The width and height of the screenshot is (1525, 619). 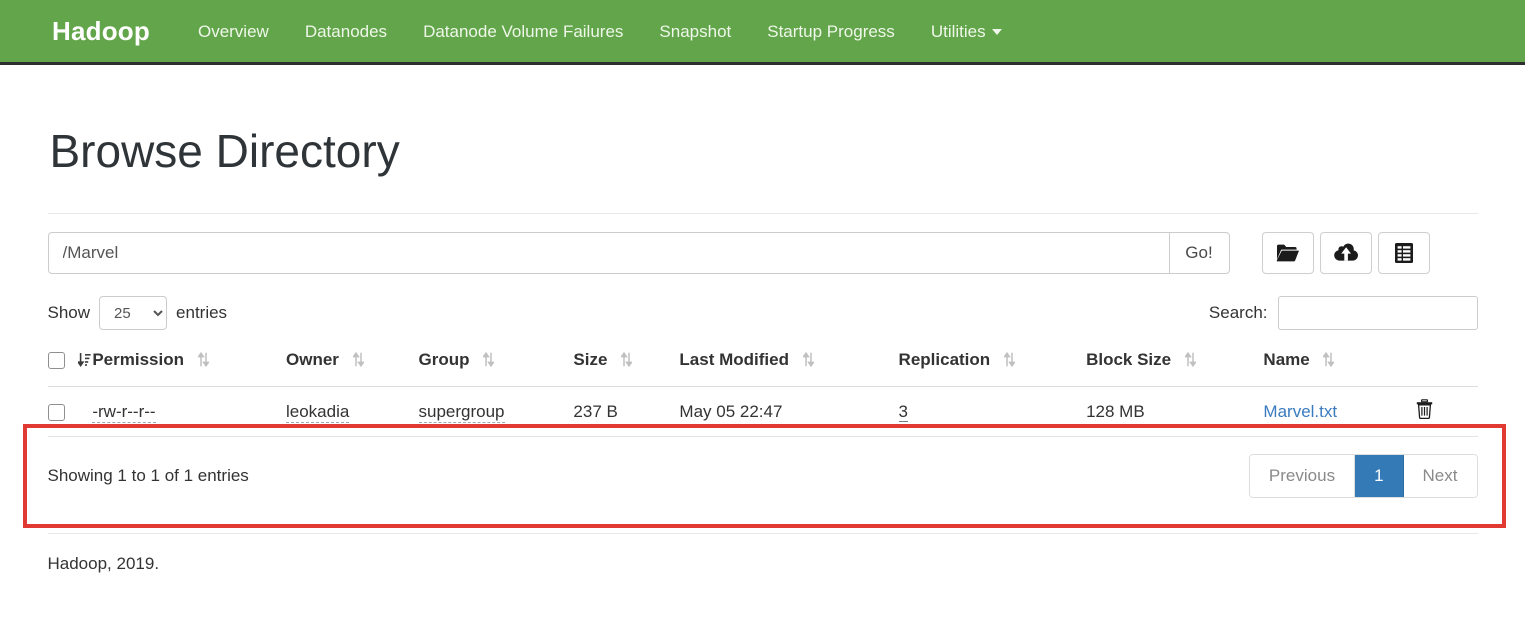 I want to click on new-directory-icon, so click(x=1288, y=253).